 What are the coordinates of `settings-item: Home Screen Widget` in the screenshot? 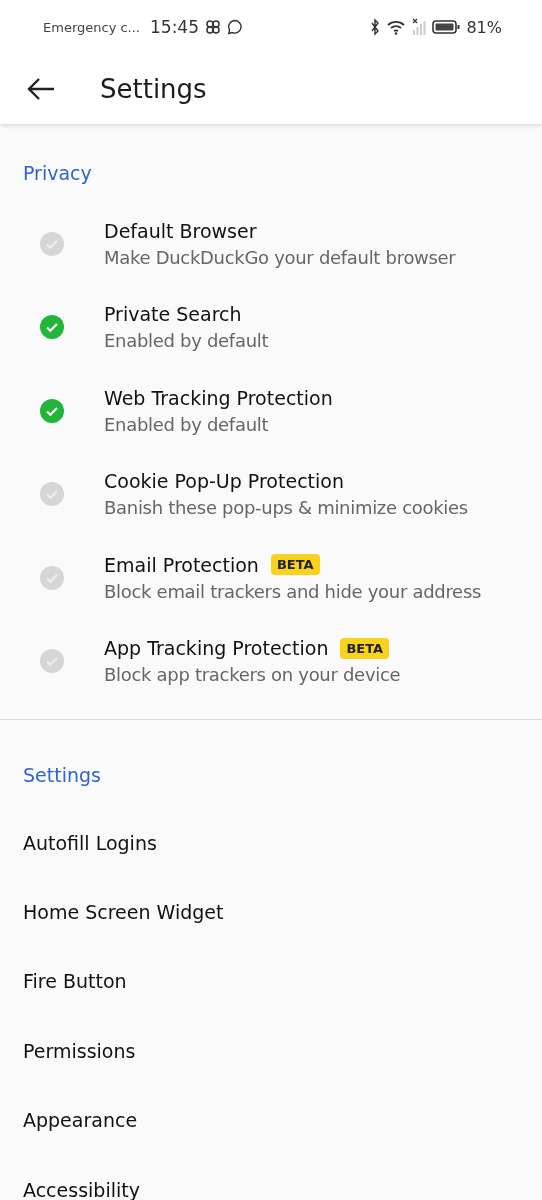 It's located at (123, 912).